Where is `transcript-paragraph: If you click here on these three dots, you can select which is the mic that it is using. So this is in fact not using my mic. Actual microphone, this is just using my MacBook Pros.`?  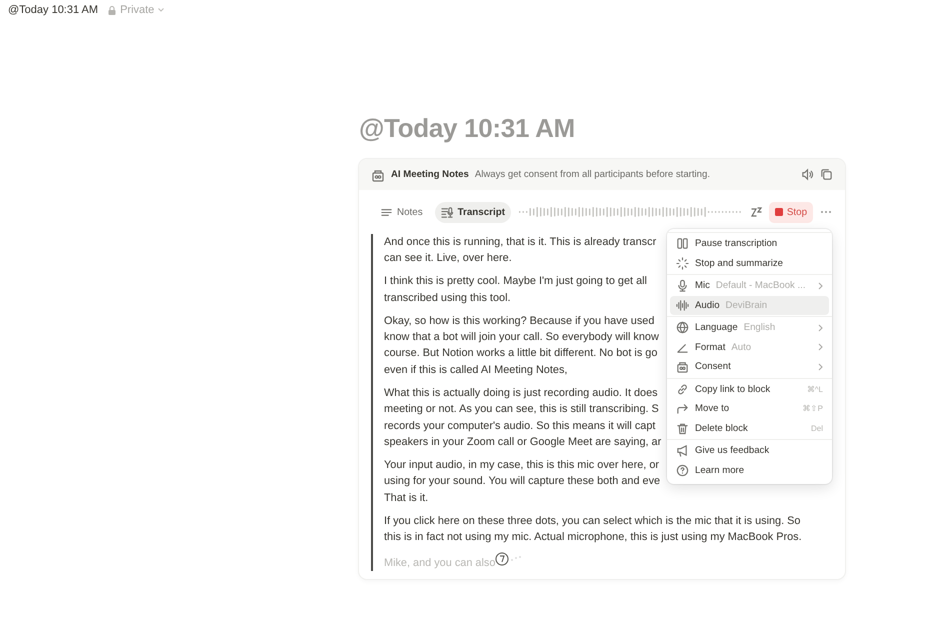
transcript-paragraph: If you click here on these three dots, you can select which is the mic that it is using. So this is in fact not using my mic. Actual microphone, this is just using my MacBook Pros. is located at coordinates (593, 529).